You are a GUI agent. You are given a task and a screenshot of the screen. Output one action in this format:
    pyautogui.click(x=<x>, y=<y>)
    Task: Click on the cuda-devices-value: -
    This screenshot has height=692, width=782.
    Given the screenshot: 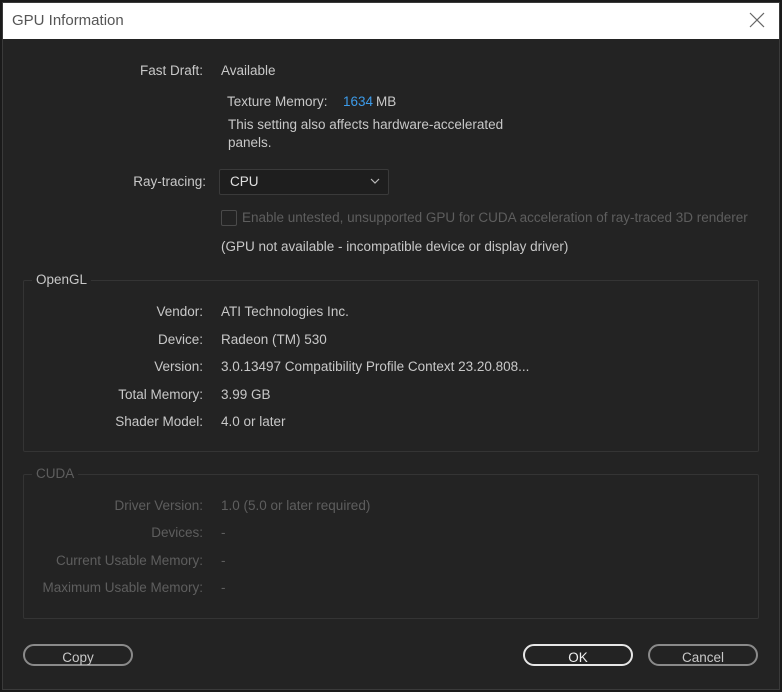 What is the action you would take?
    pyautogui.click(x=223, y=532)
    